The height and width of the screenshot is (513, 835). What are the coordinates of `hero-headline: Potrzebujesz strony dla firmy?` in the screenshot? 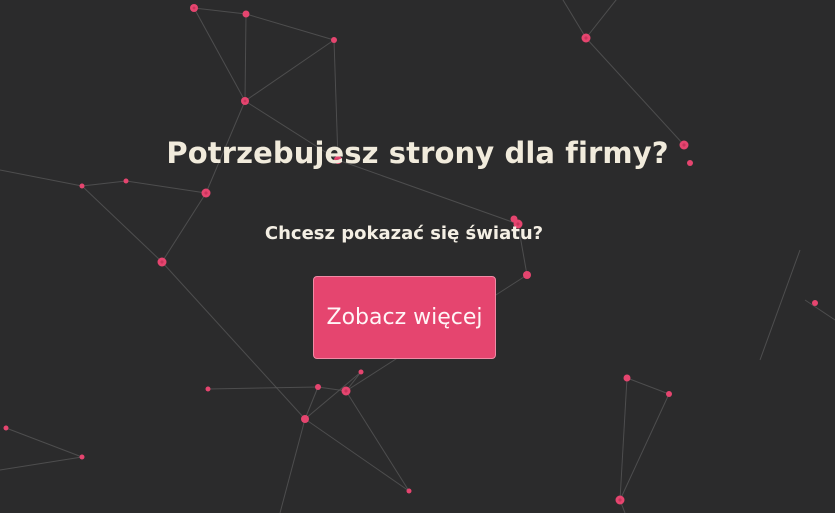 It's located at (417, 153).